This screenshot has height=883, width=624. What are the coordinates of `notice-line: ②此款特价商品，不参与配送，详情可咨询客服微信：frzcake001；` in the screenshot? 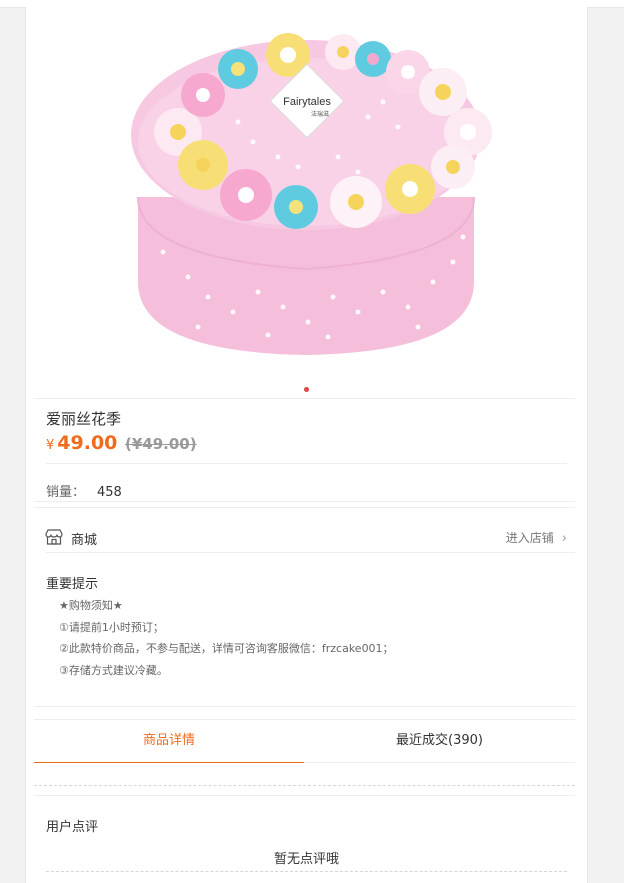 It's located at (226, 648).